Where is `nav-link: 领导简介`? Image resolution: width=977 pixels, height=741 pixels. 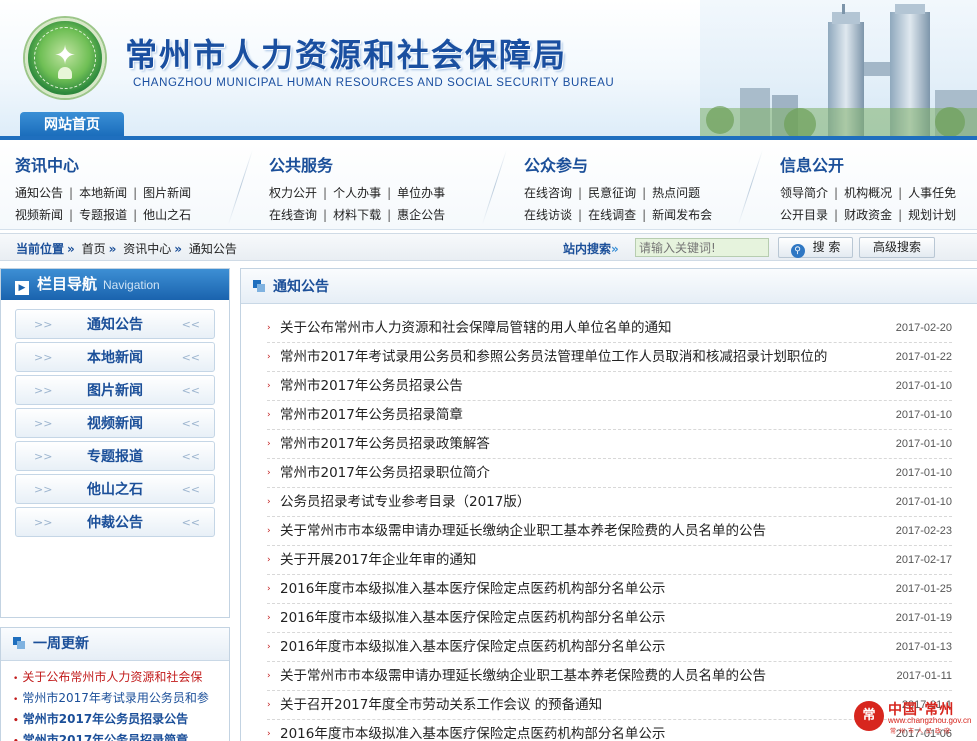
nav-link: 领导简介 is located at coordinates (804, 193).